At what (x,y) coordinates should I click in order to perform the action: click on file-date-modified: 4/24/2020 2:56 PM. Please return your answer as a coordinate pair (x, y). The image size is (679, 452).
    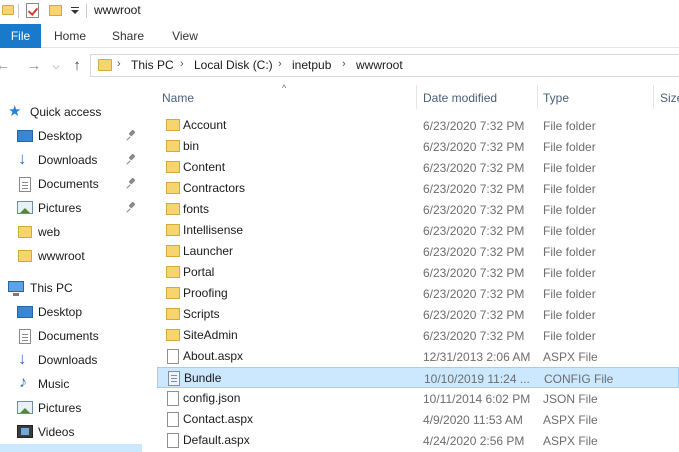
    Looking at the image, I should click on (474, 441).